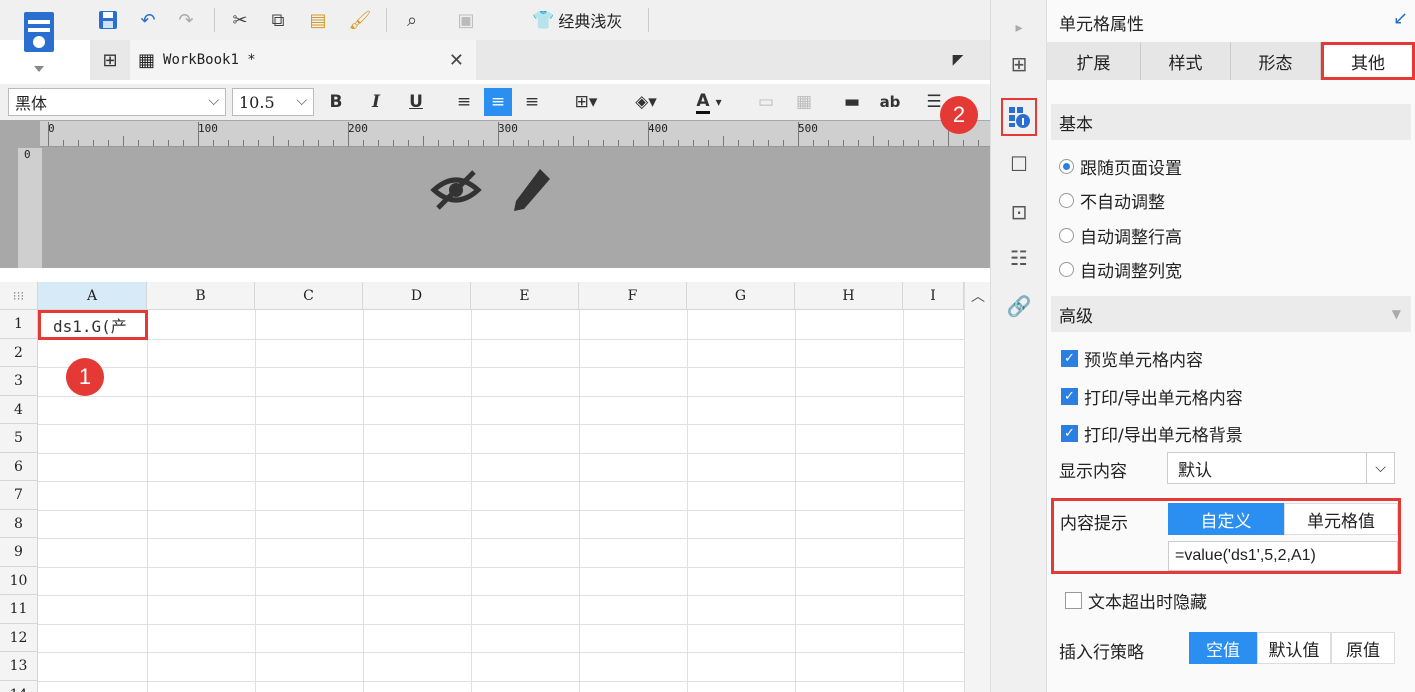  What do you see at coordinates (303, 60) in the screenshot?
I see `tab-workbook1: ▦ WorkBook1 * ✕` at bounding box center [303, 60].